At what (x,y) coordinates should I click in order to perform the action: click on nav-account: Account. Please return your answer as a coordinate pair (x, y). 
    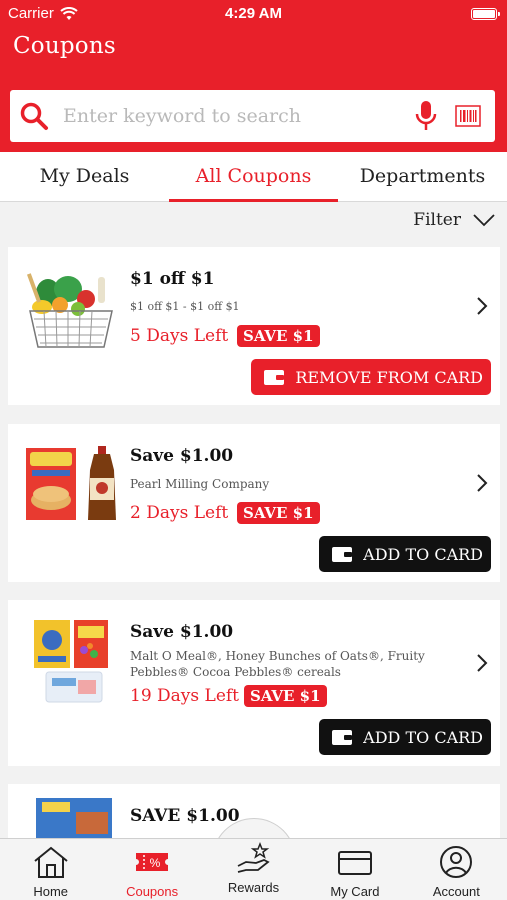
    Looking at the image, I should click on (456, 869).